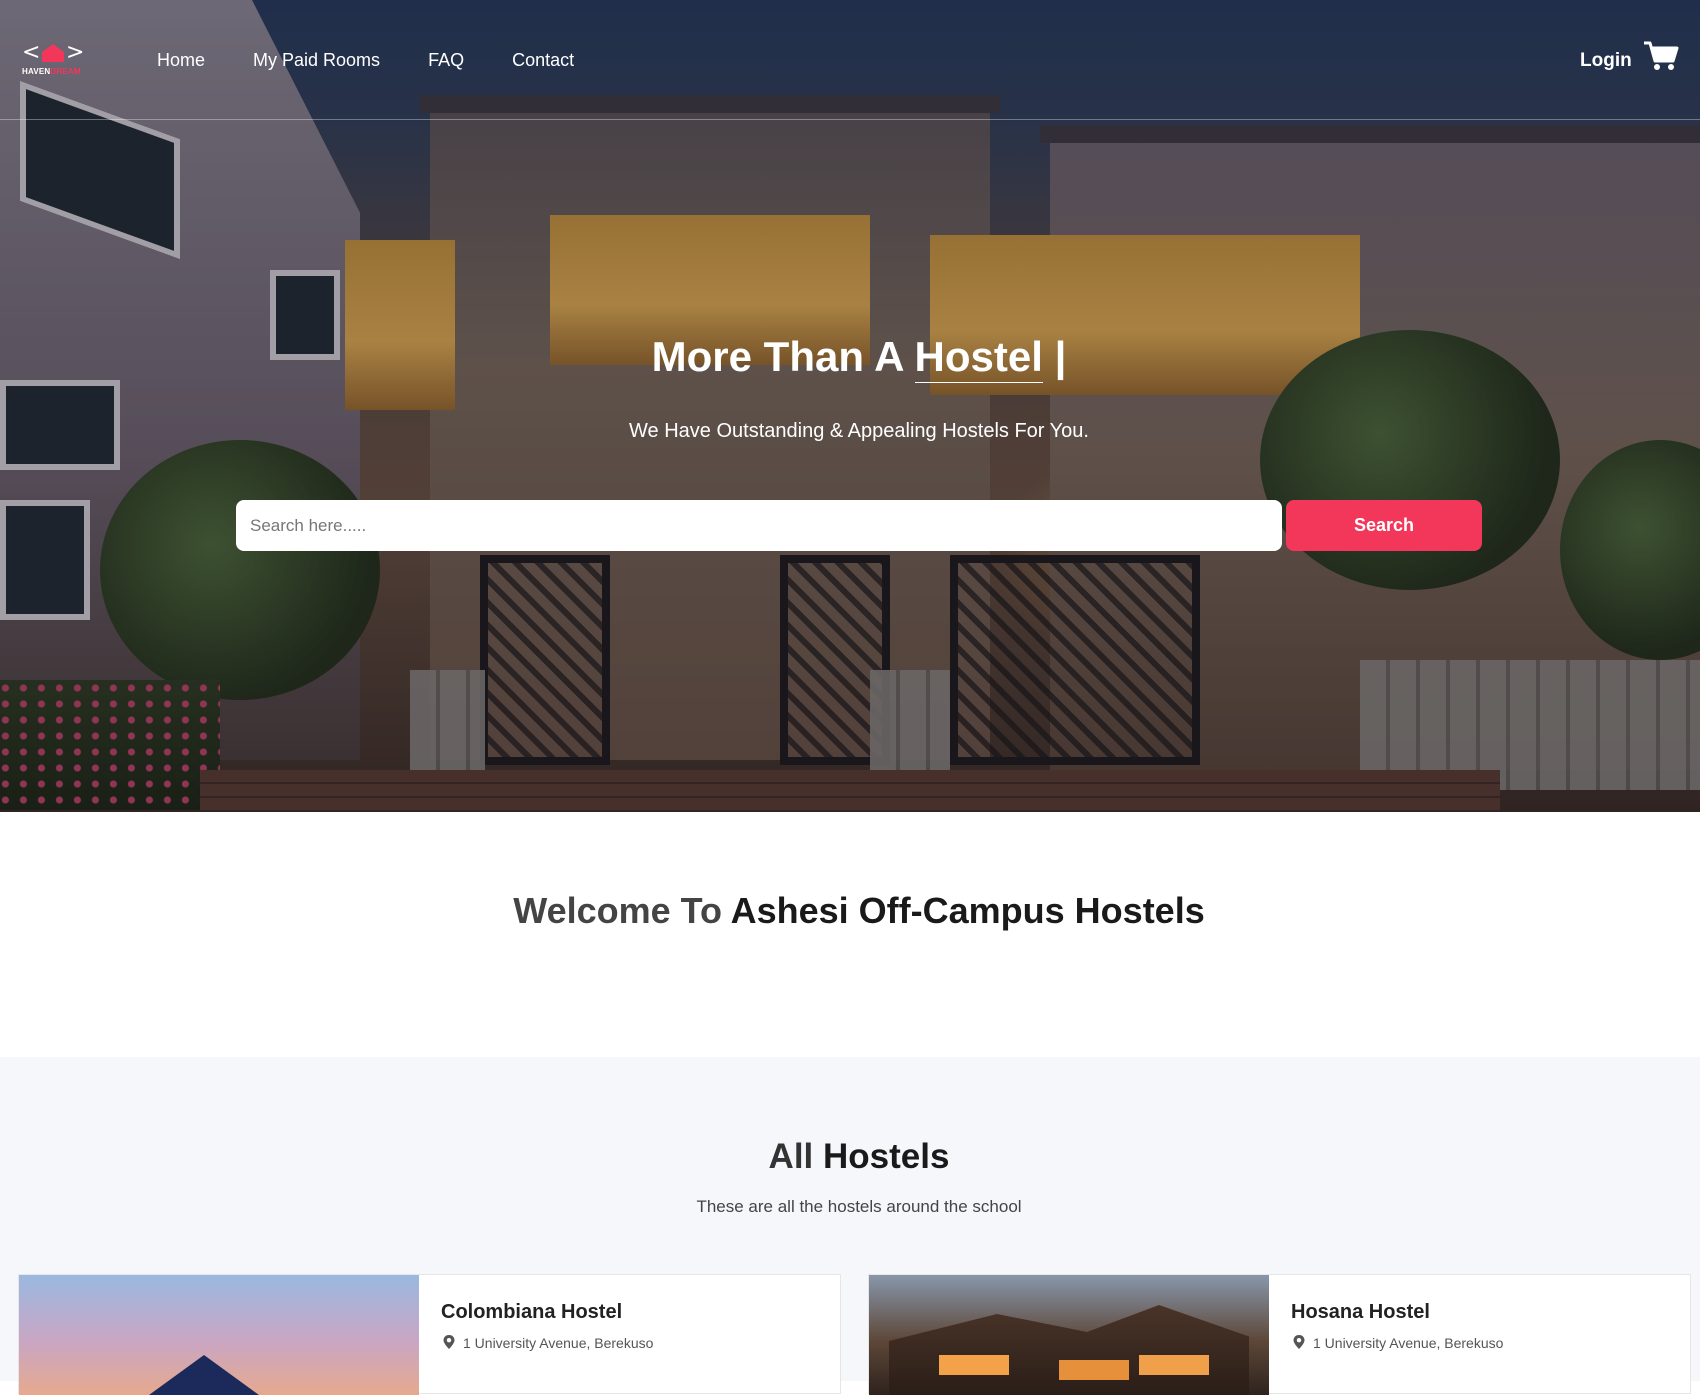 This screenshot has width=1700, height=1395. Describe the element at coordinates (1360, 1312) in the screenshot. I see `hostel-name: Hosana Hostel` at that location.